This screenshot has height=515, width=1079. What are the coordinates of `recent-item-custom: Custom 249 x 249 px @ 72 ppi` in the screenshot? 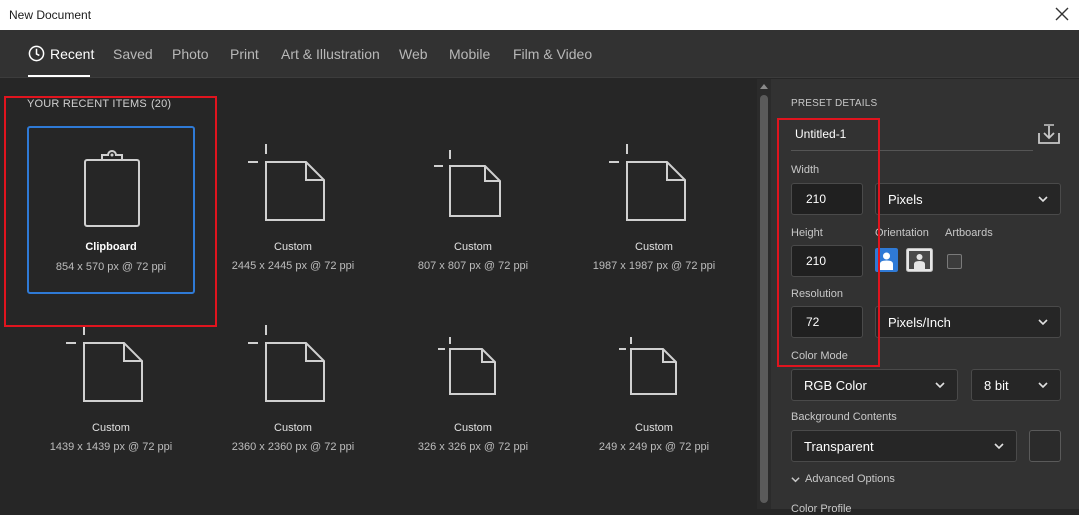 It's located at (654, 392).